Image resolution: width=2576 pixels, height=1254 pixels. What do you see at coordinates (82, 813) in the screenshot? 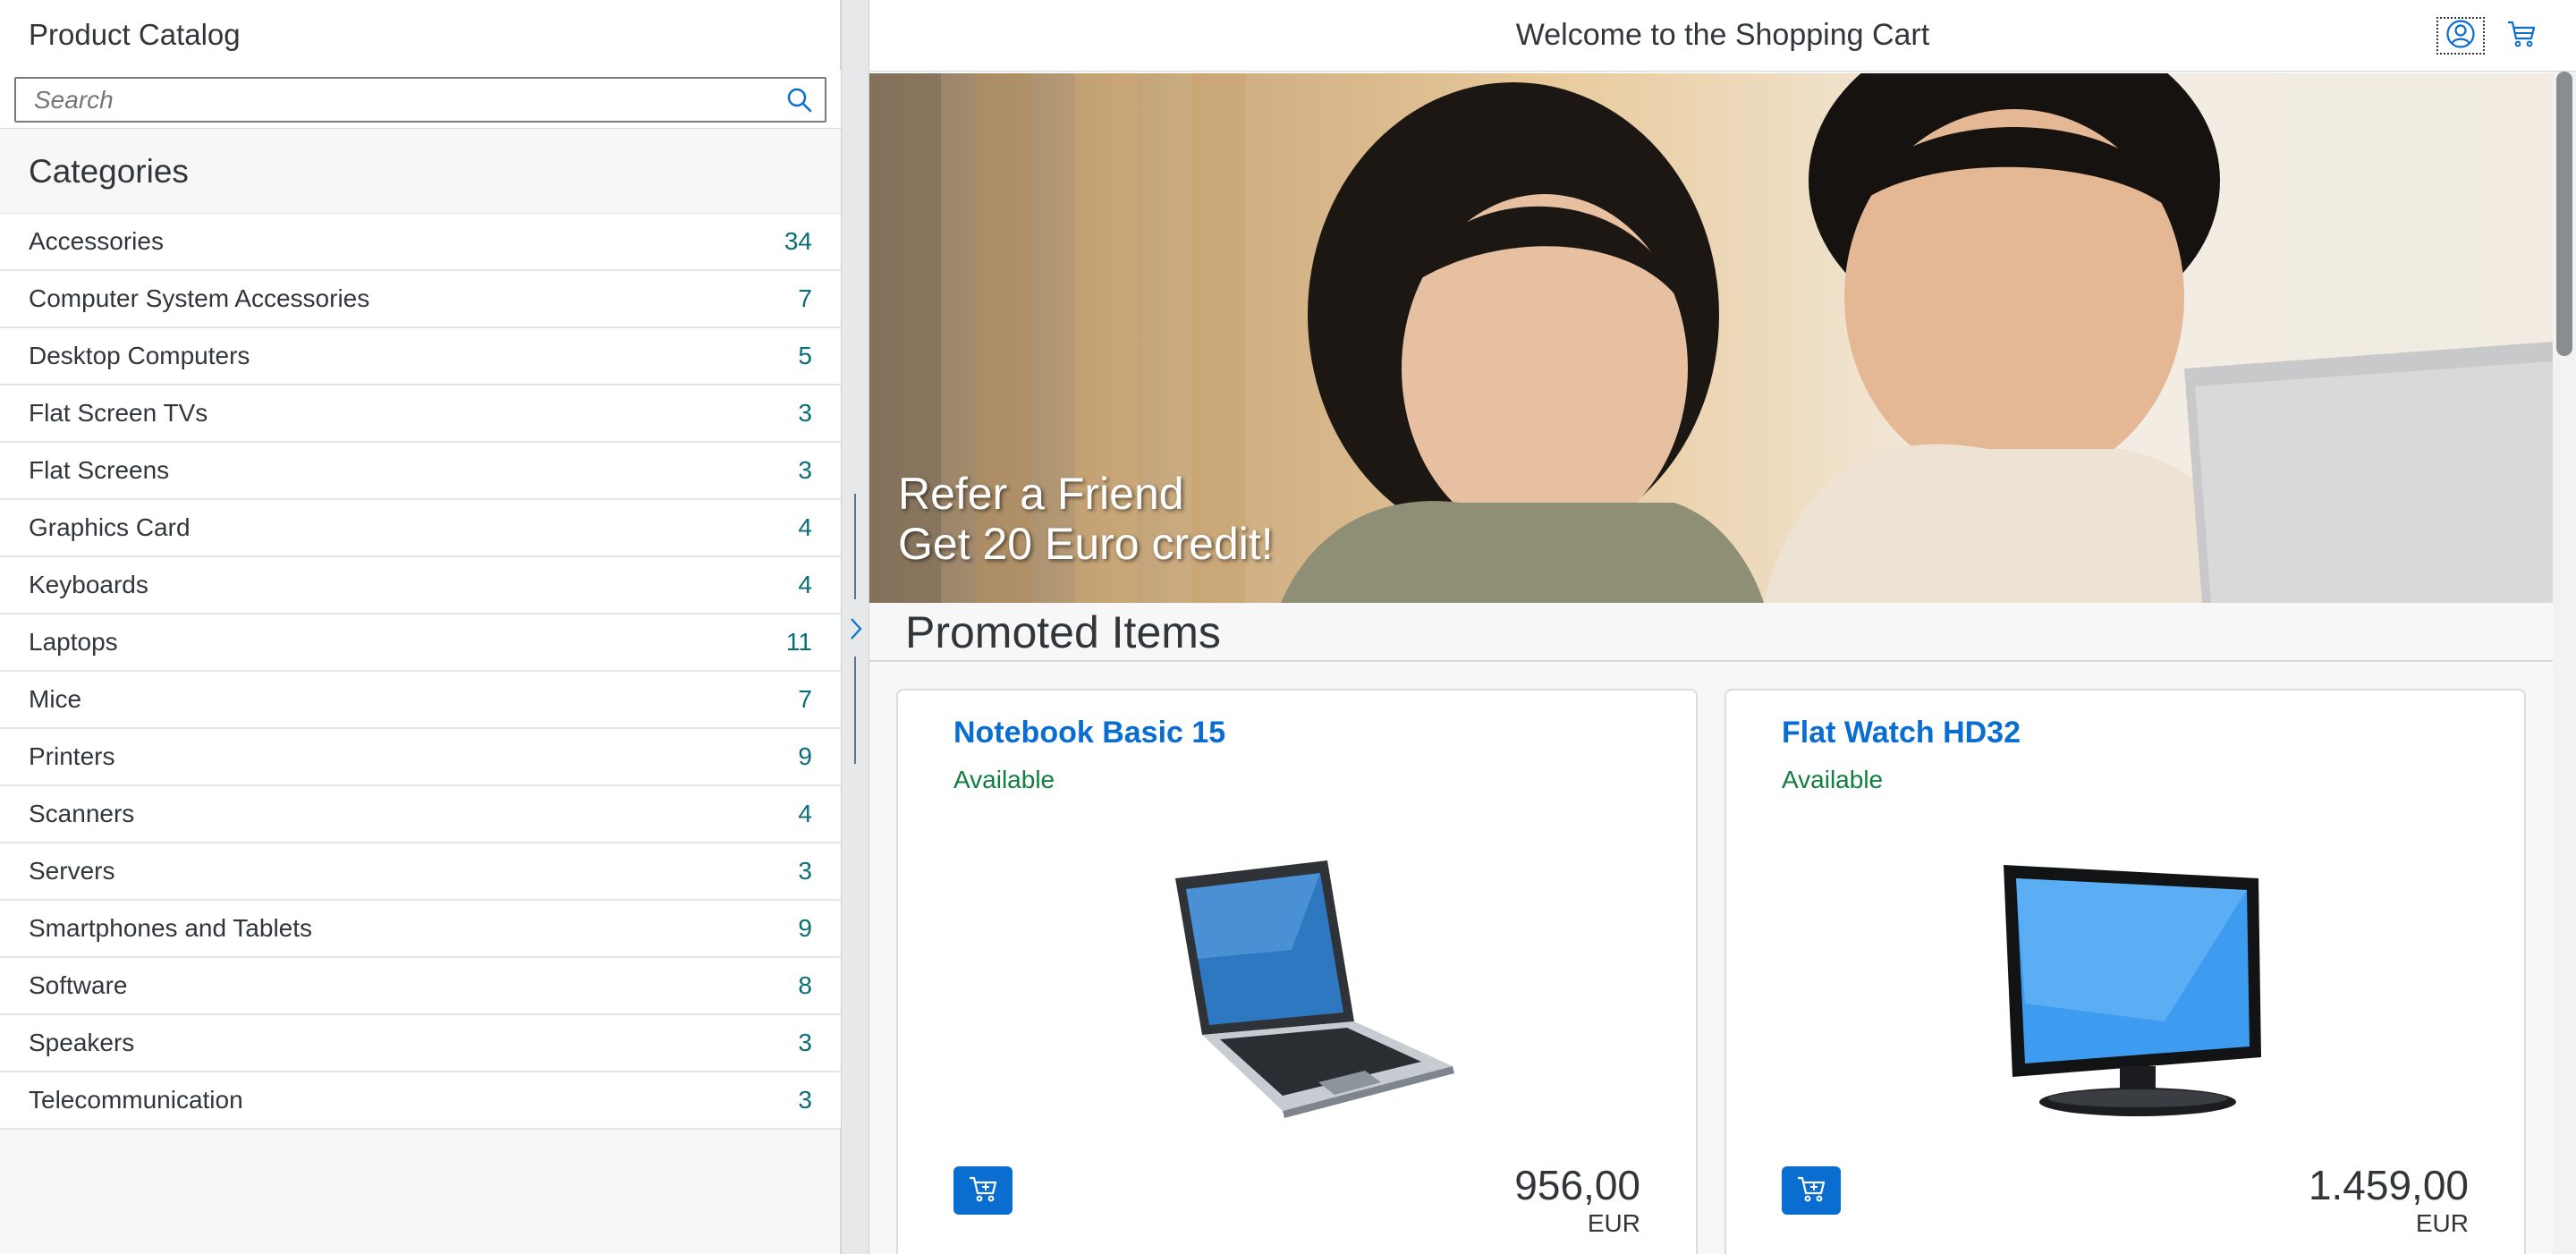
I see `category-name: Scanners` at bounding box center [82, 813].